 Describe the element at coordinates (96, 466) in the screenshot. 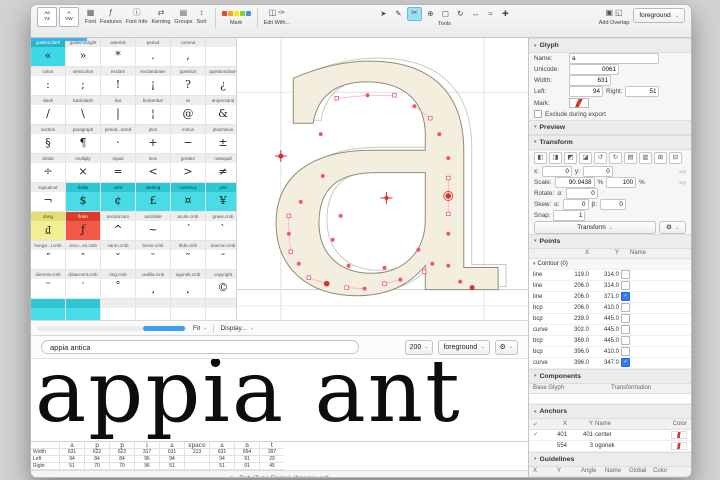

I see `metrics-value: 70` at that location.